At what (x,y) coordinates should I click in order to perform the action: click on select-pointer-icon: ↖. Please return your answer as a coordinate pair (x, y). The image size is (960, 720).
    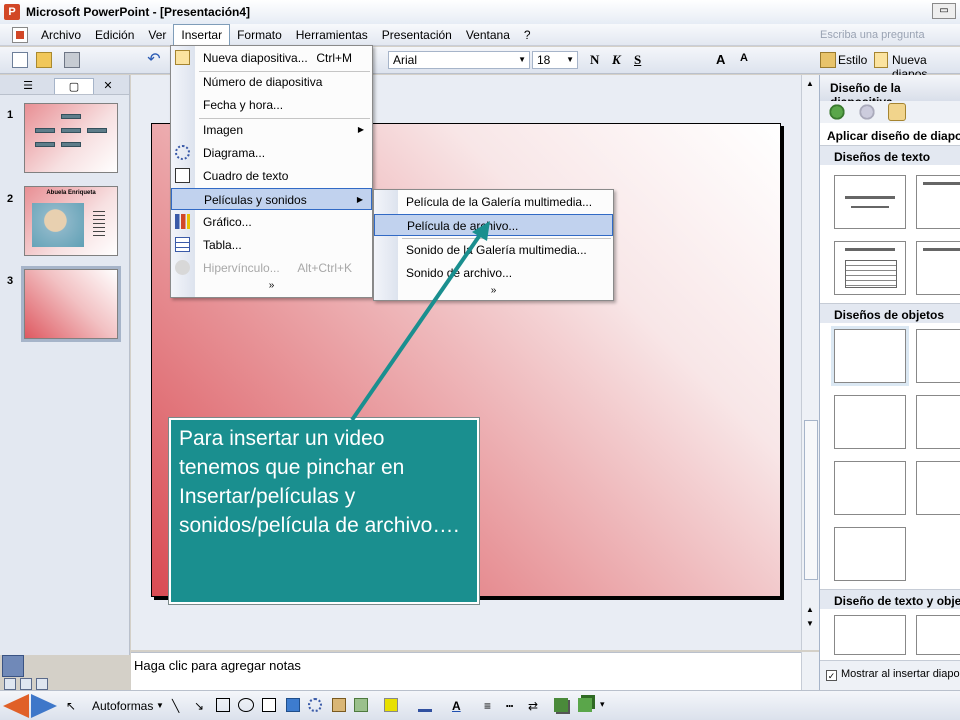
    Looking at the image, I should click on (71, 706).